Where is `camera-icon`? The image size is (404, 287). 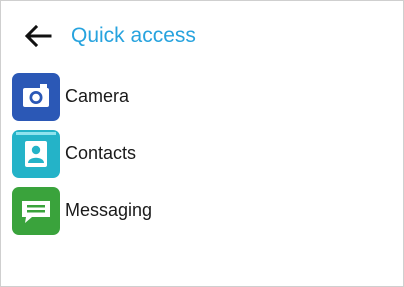
camera-icon is located at coordinates (36, 97).